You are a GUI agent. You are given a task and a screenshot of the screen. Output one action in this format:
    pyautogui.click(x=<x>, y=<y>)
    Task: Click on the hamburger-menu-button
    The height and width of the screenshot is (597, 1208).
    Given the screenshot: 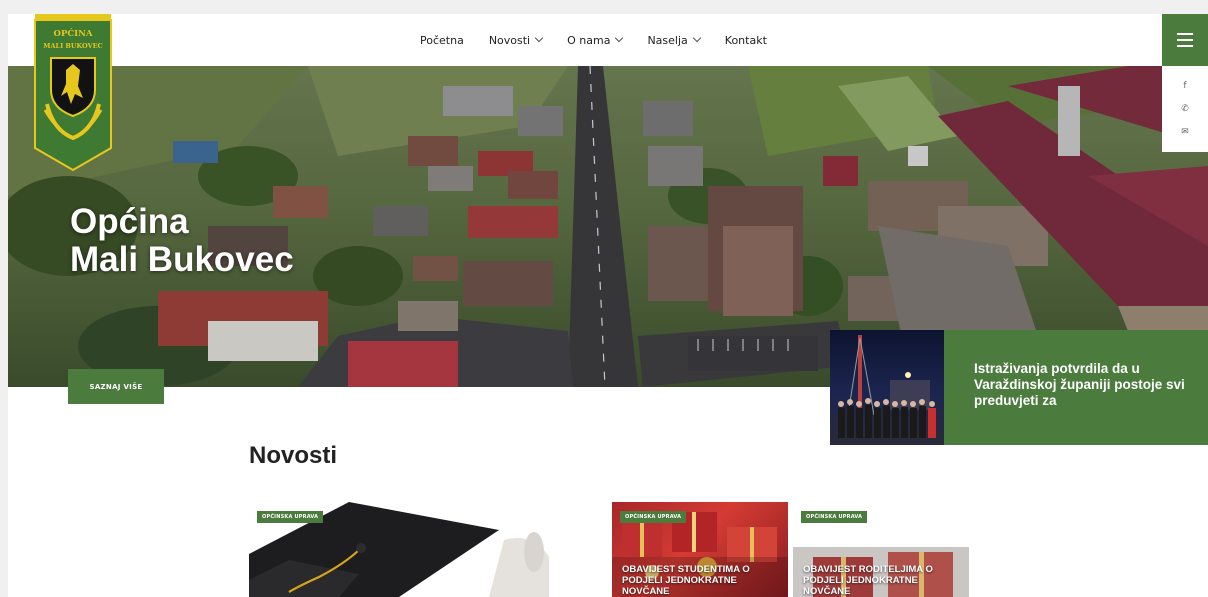 What is the action you would take?
    pyautogui.click(x=1185, y=40)
    